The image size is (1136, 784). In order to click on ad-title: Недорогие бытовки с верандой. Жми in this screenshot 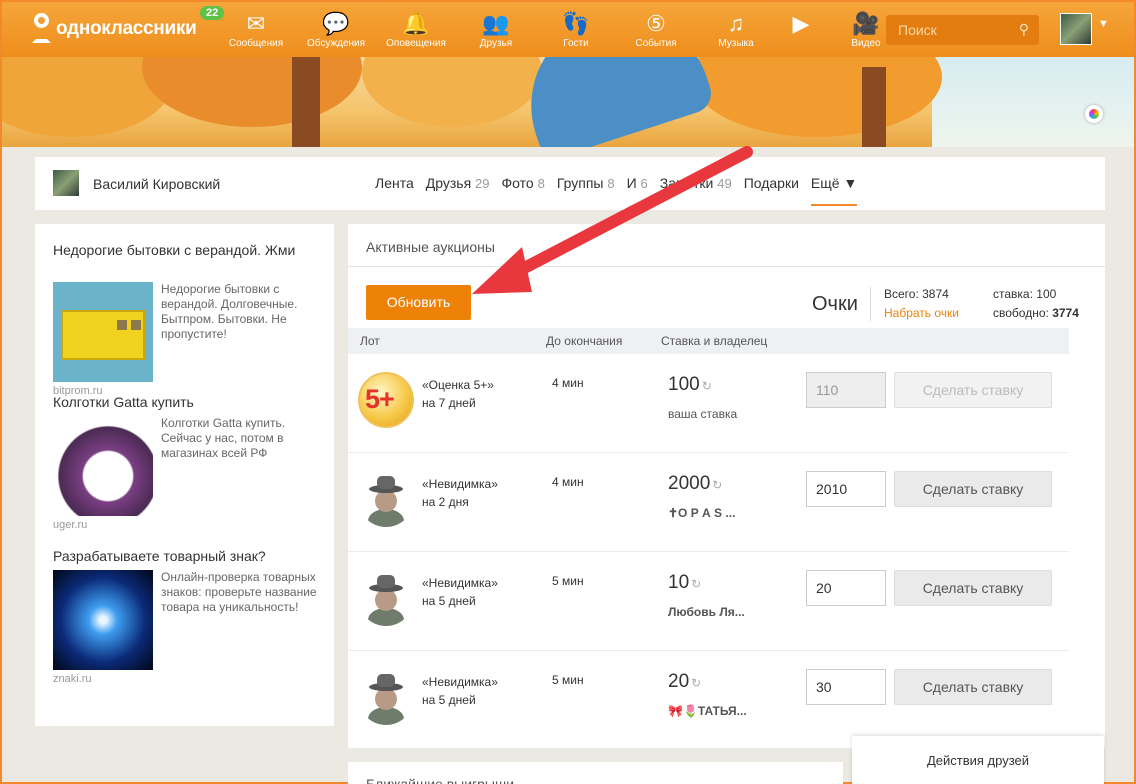, I will do `click(188, 250)`.